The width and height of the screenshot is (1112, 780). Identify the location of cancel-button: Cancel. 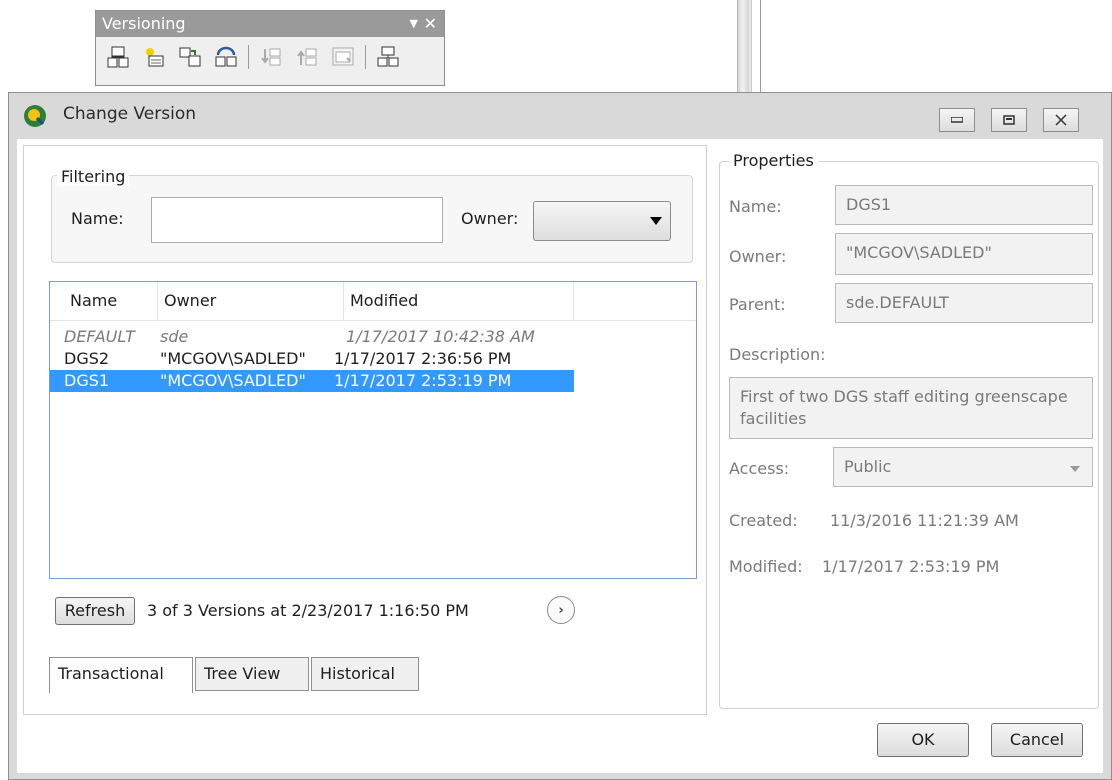
(1037, 740).